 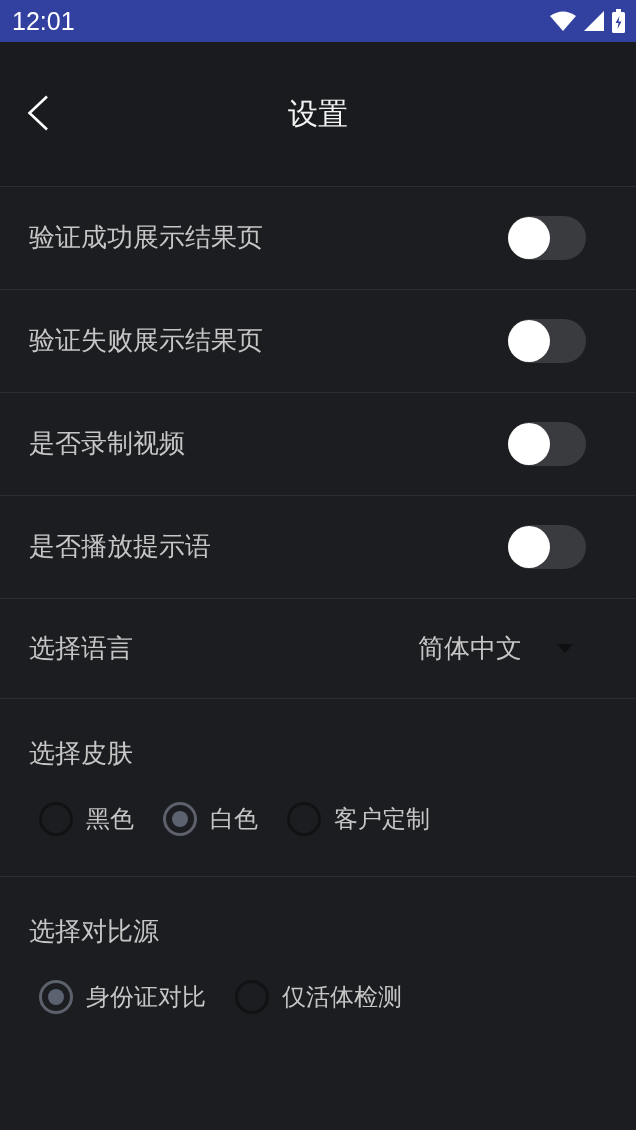 I want to click on status-time: 12:01, so click(x=43, y=21).